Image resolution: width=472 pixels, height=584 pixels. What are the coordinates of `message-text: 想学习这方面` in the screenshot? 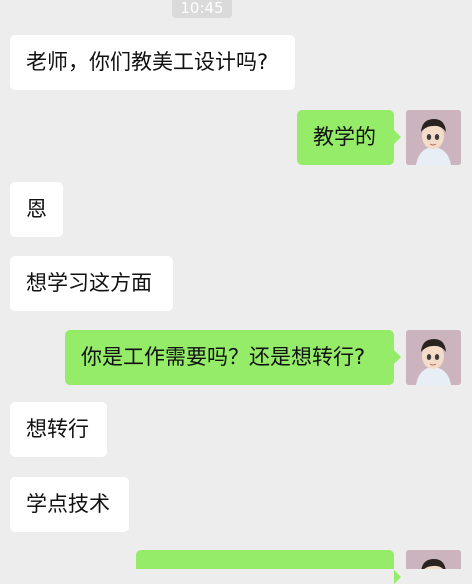 It's located at (89, 283).